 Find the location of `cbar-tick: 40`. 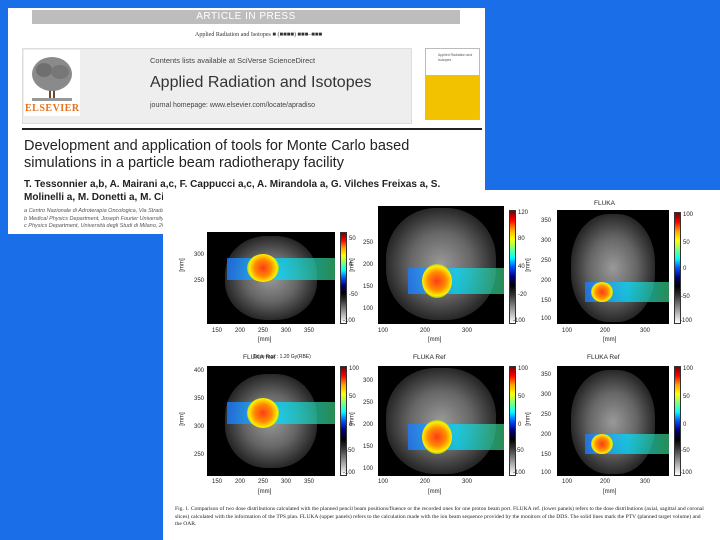

cbar-tick: 40 is located at coordinates (521, 267).